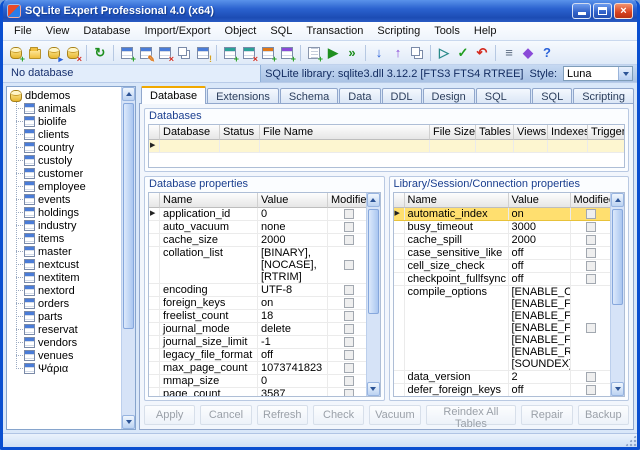 Image resolution: width=640 pixels, height=450 pixels. What do you see at coordinates (241, 31) in the screenshot?
I see `menu-item-object: Object` at bounding box center [241, 31].